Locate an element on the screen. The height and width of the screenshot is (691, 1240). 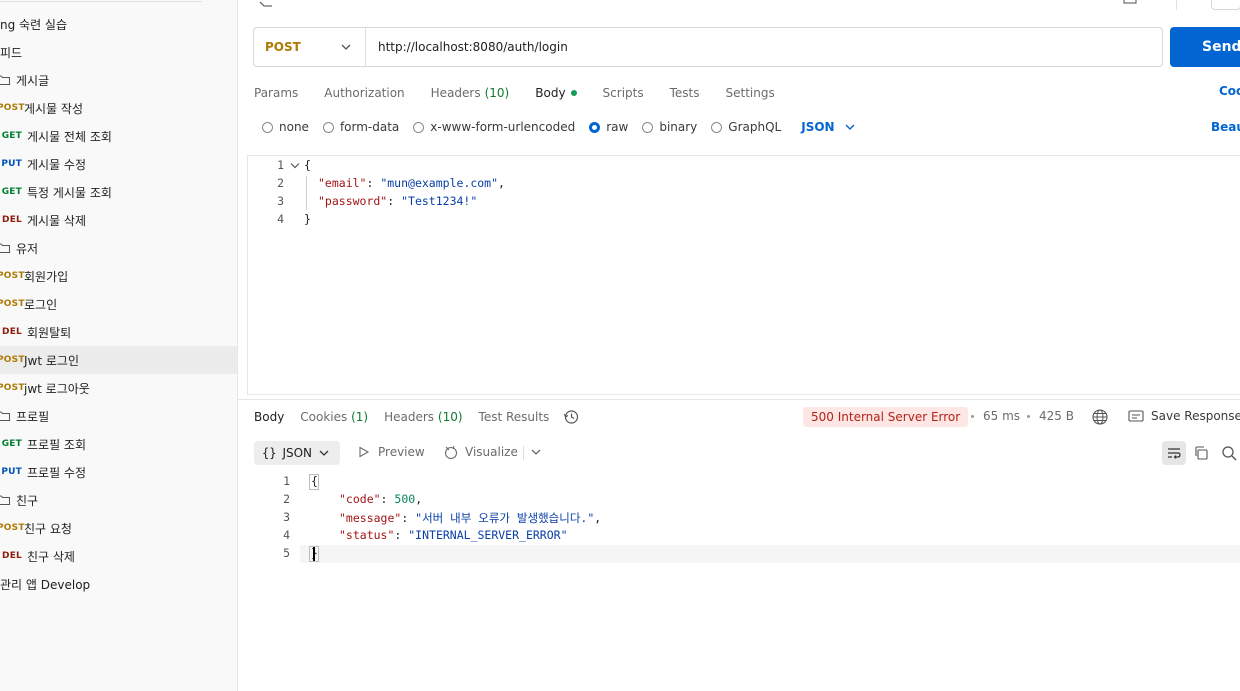
sidebar-request: DEL 친구 삭제 is located at coordinates (118, 556).